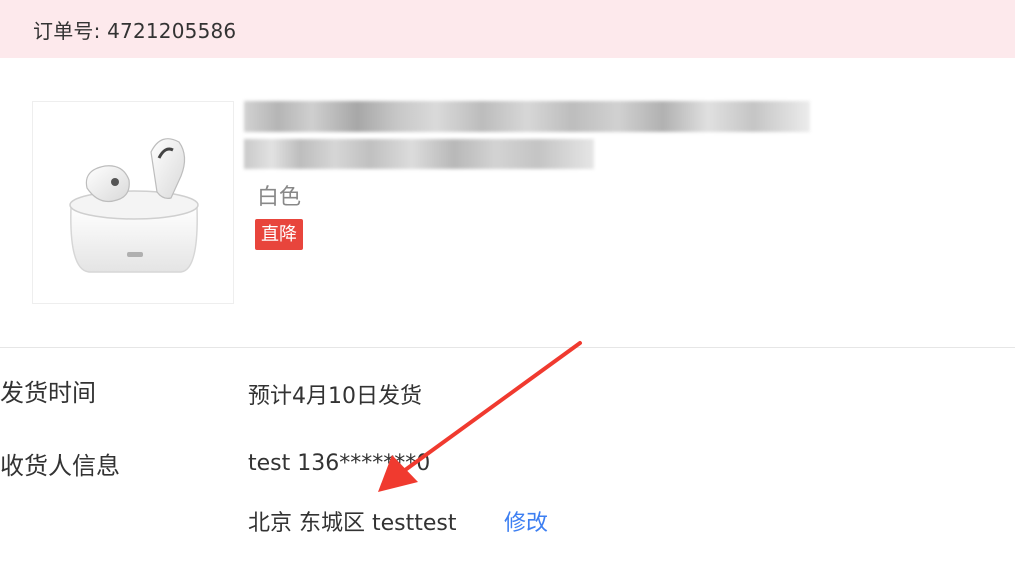 Image resolution: width=1015 pixels, height=561 pixels. Describe the element at coordinates (507, 29) in the screenshot. I see `order-number-bar: 订单号: 4721205586` at that location.